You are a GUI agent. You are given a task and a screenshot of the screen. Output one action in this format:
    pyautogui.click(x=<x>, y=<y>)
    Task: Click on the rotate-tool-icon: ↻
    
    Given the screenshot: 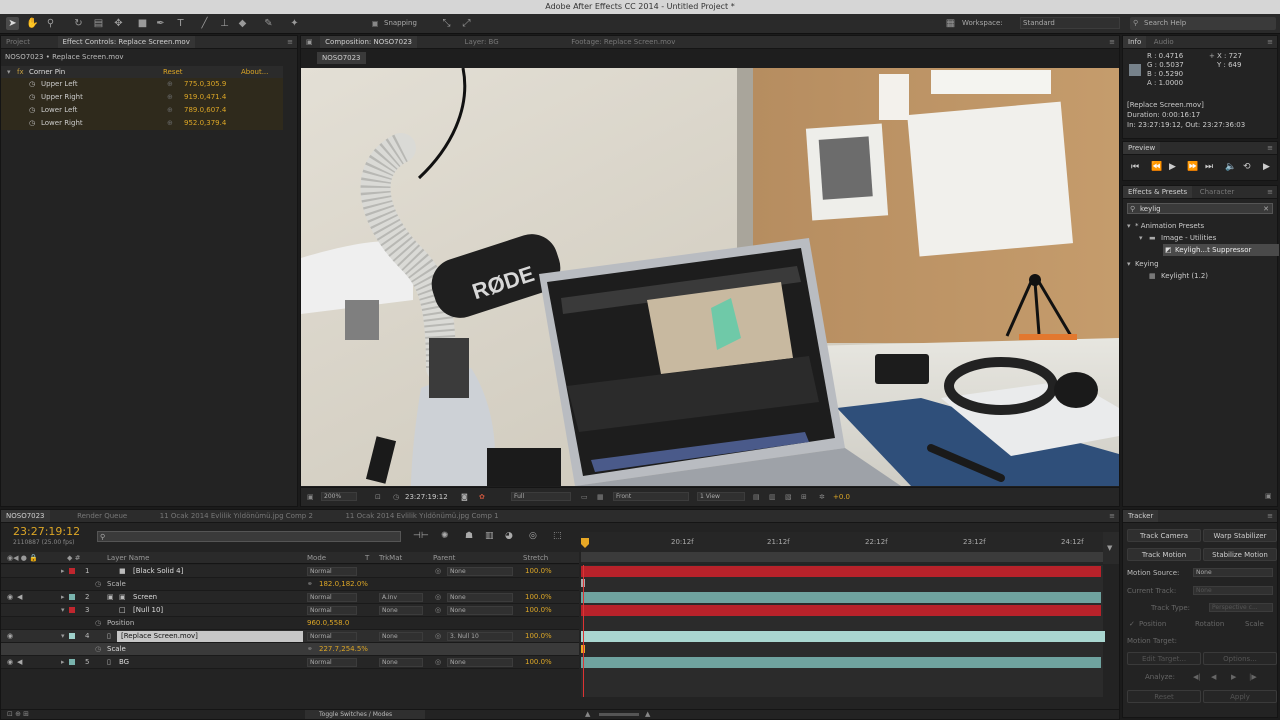 What is the action you would take?
    pyautogui.click(x=78, y=23)
    